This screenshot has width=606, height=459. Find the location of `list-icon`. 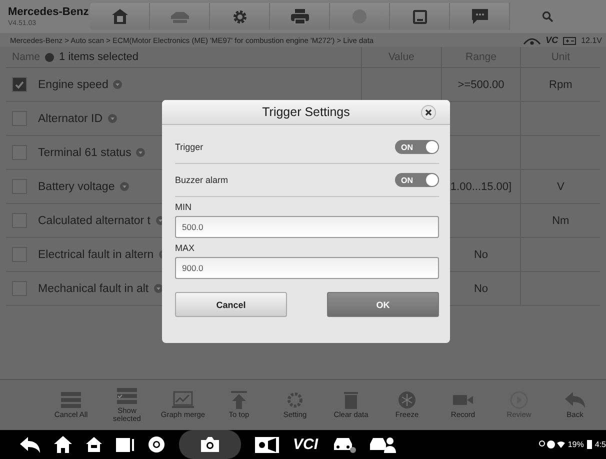

list-icon is located at coordinates (71, 399).